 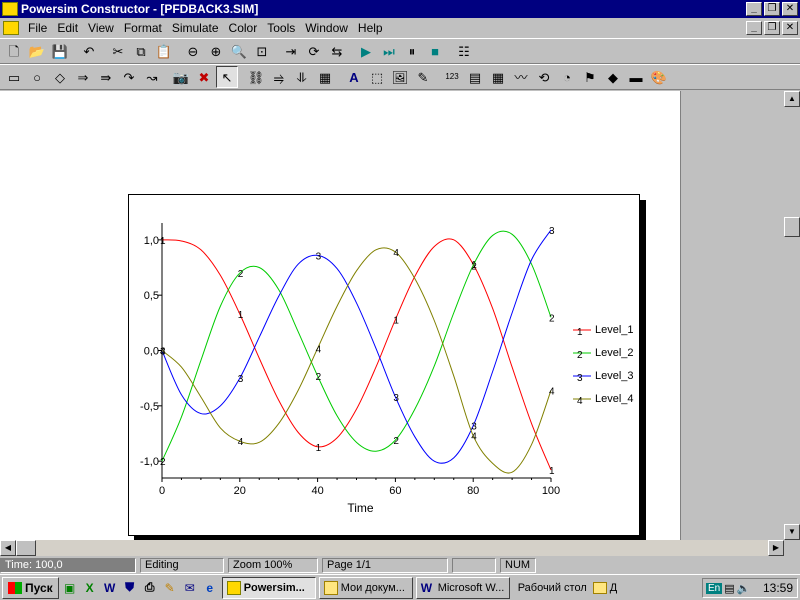 I want to click on zoom-in-icon: ⊕, so click(x=216, y=51).